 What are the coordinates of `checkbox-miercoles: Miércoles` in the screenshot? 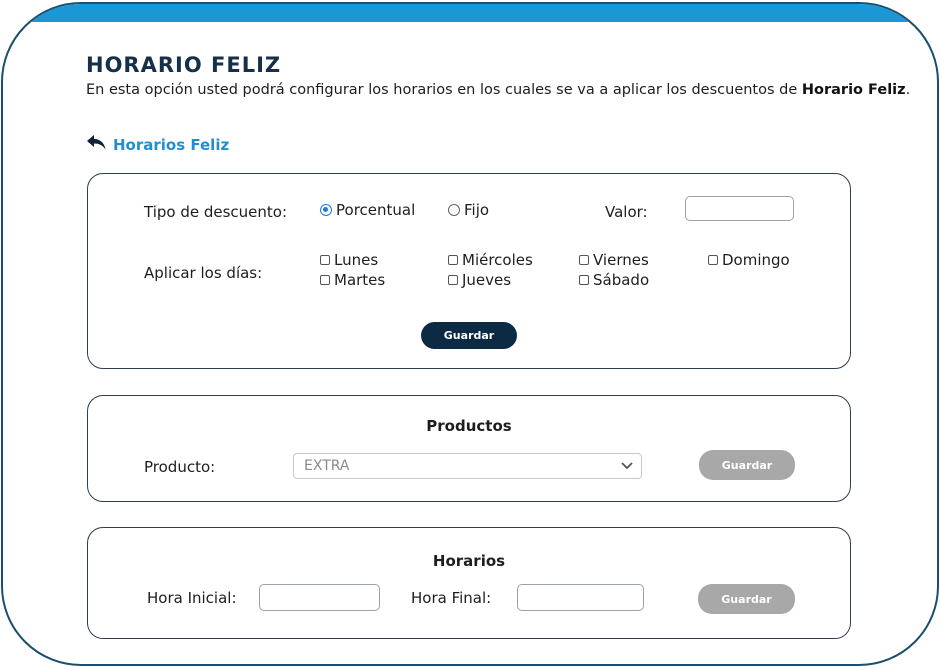 It's located at (490, 260).